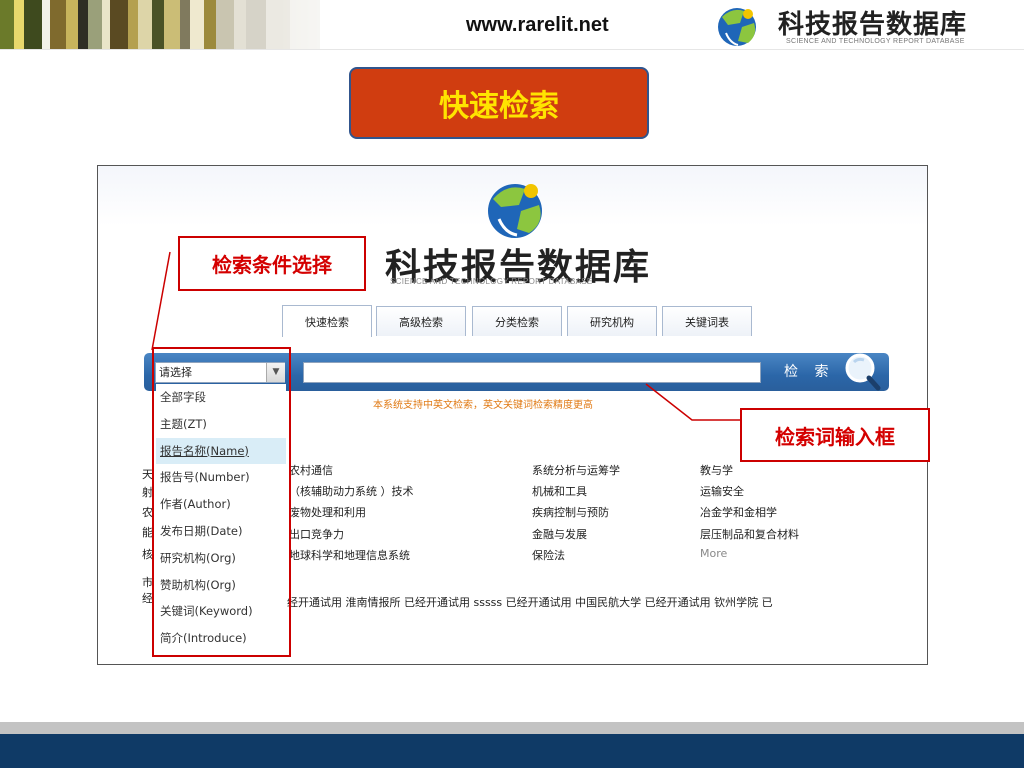 This screenshot has height=768, width=1024. Describe the element at coordinates (221, 502) in the screenshot. I see `dropdown-highlight-outline` at that location.